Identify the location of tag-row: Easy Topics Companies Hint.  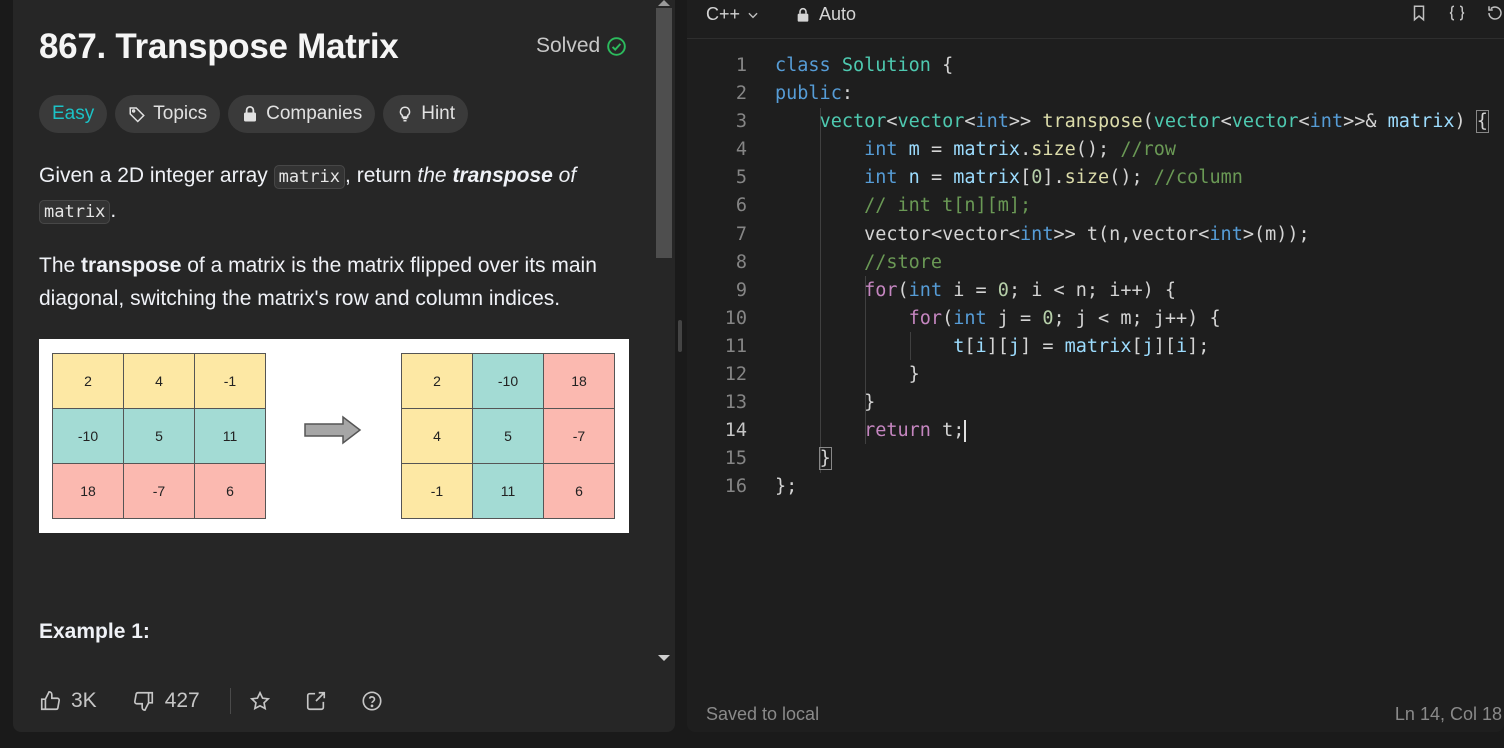
(254, 114).